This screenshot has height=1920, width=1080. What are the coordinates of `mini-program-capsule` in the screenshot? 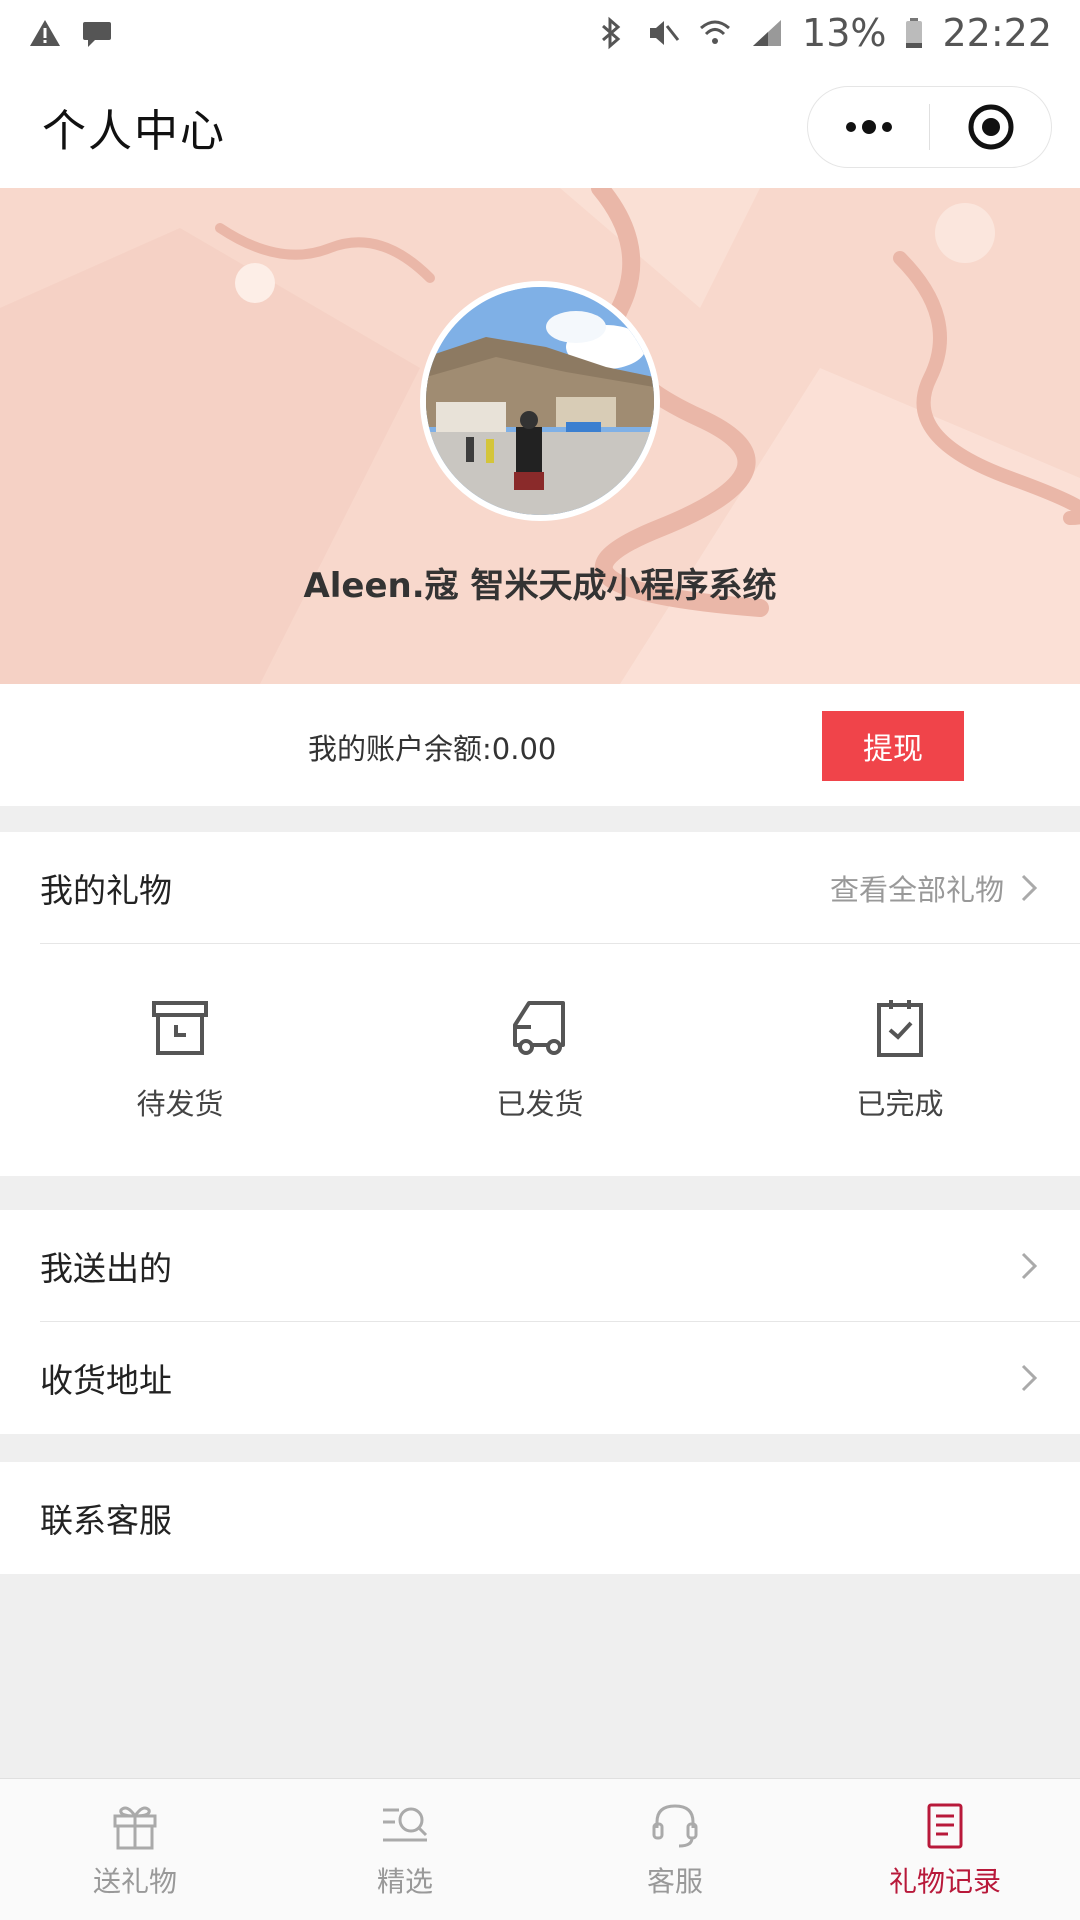 It's located at (929, 127).